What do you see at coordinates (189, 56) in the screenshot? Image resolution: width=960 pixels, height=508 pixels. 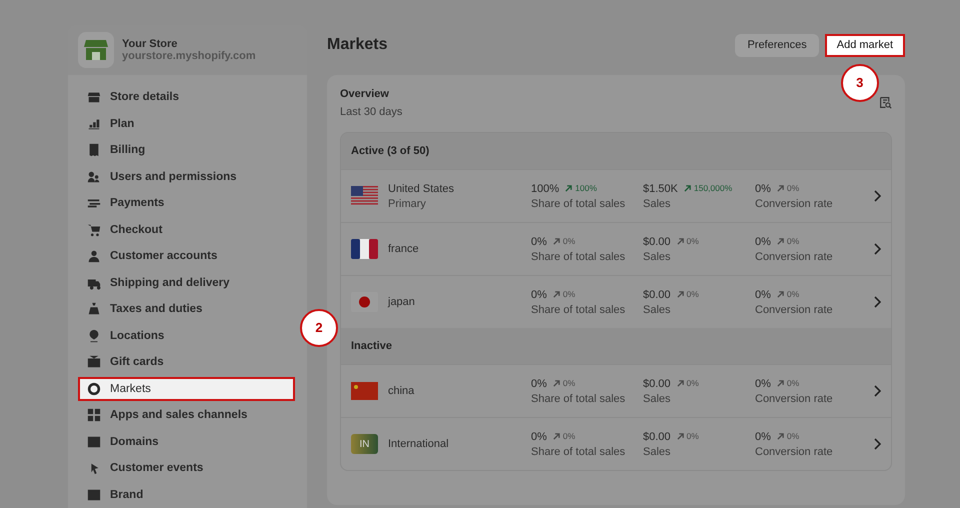 I see `store-domain: yourstore.myshopify.com` at bounding box center [189, 56].